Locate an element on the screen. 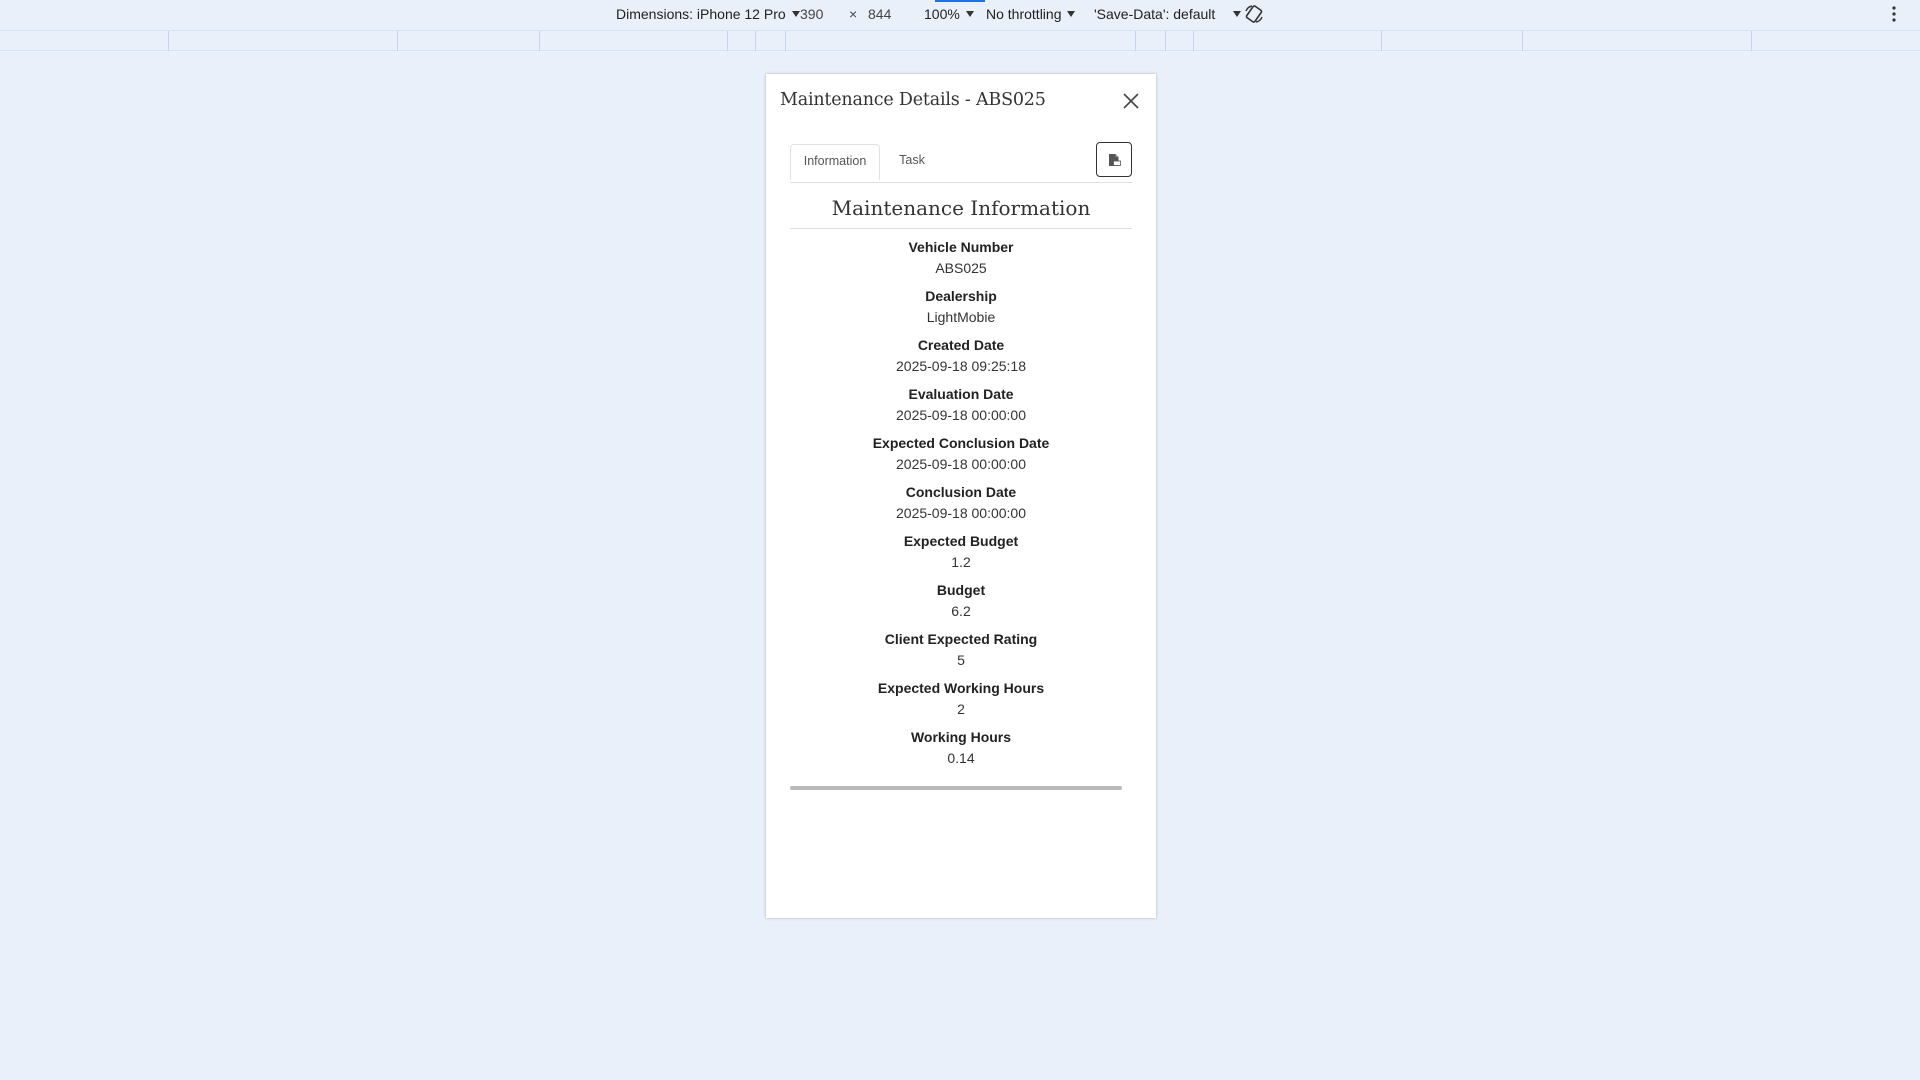 The image size is (1920, 1080). field-budget: Budget 6.2 is located at coordinates (961, 605).